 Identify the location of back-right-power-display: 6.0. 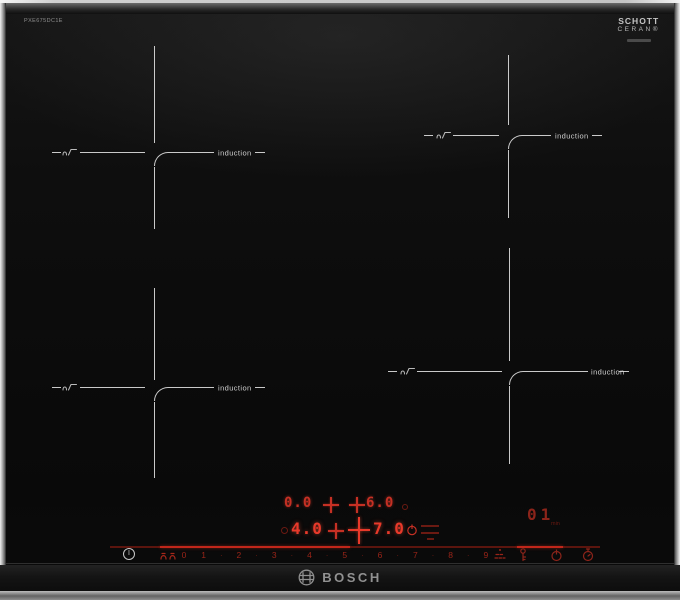
(380, 503).